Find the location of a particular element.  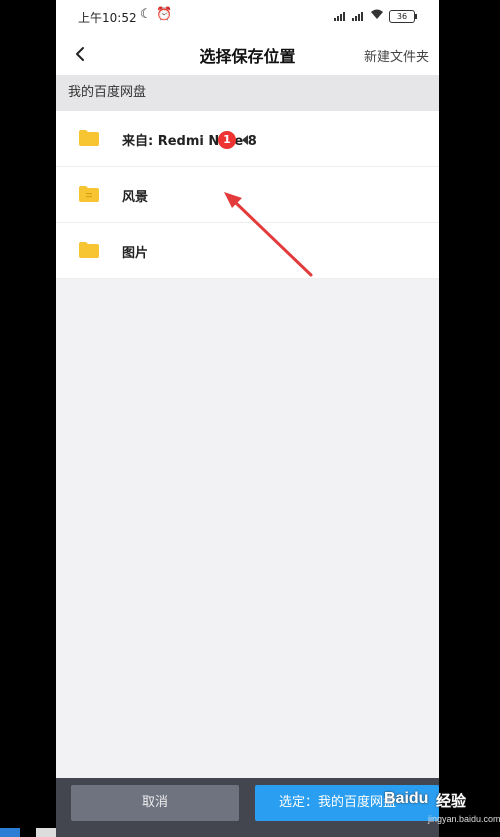

watermark-url: jingyan.baidu.com is located at coordinates (464, 819).